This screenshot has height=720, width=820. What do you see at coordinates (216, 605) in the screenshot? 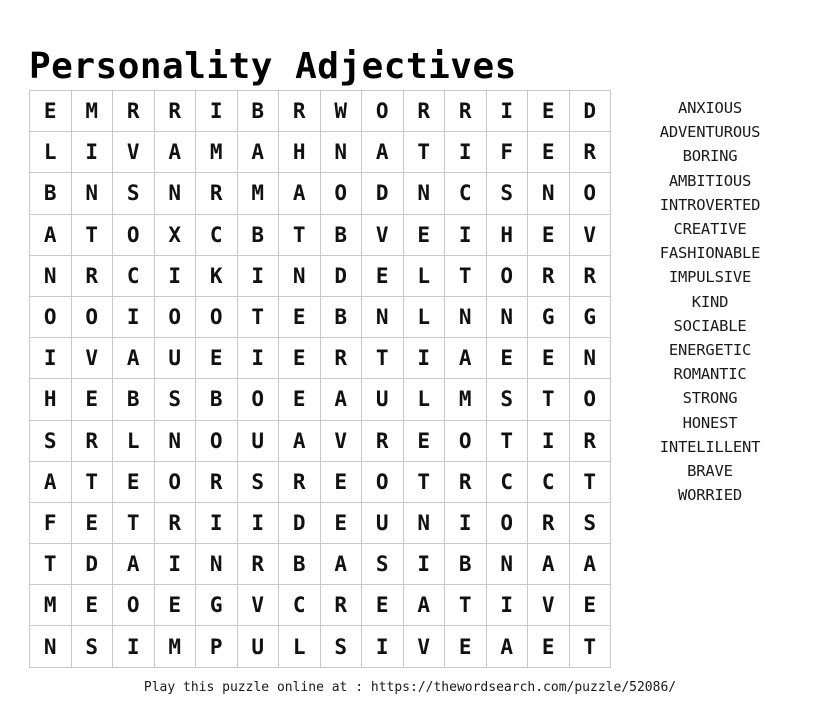
I see `grid-cell: G` at bounding box center [216, 605].